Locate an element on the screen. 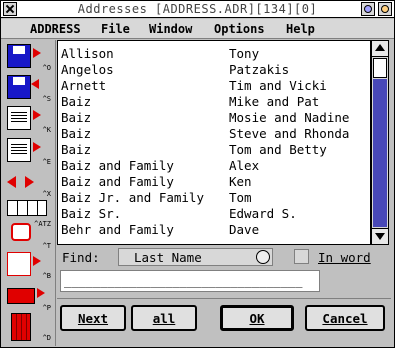 The width and height of the screenshot is (395, 348). menu-help: Help is located at coordinates (300, 29).